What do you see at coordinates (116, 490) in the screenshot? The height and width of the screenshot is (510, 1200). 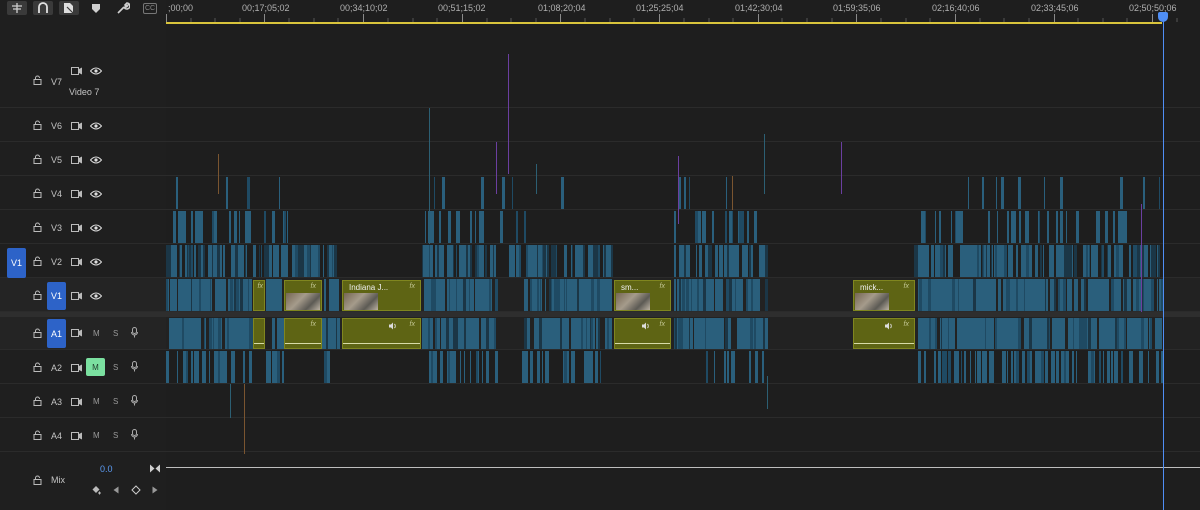 I see `previous-keyframe-icon` at bounding box center [116, 490].